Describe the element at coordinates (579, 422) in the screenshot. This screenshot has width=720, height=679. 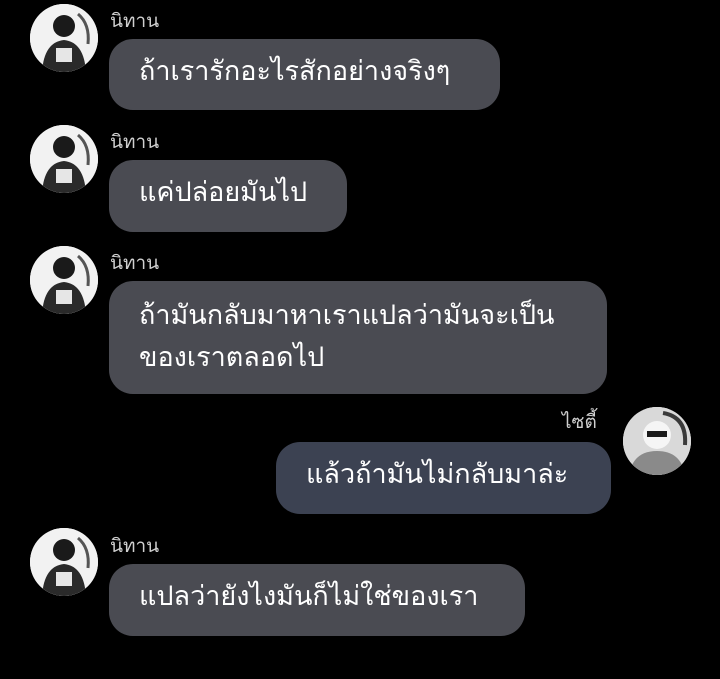
I see `sender-name: ไซตี้` at that location.